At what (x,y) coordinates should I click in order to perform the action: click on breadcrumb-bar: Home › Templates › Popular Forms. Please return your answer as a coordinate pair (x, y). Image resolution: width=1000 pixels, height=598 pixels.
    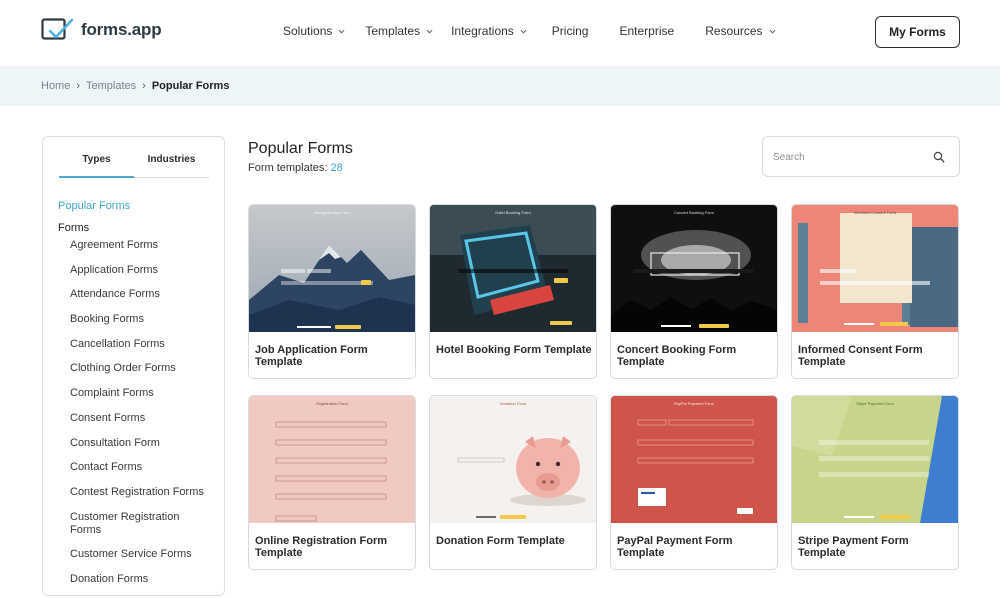
    Looking at the image, I should click on (500, 86).